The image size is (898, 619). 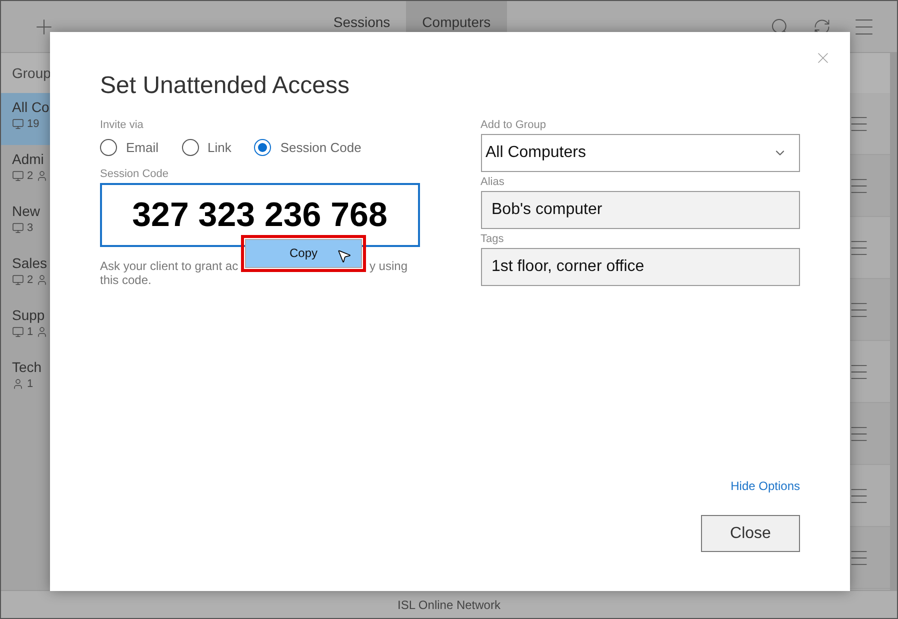 I want to click on group-name: Admi, so click(x=28, y=159).